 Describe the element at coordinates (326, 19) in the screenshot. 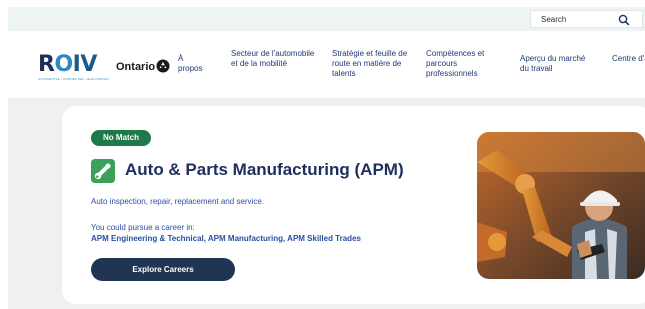

I see `top-utility-bar` at that location.